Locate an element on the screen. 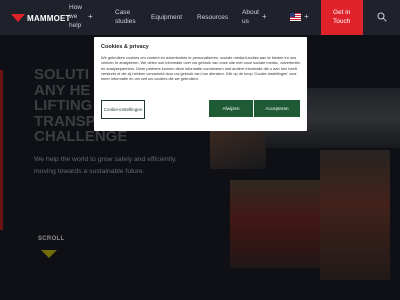 The width and height of the screenshot is (400, 300). reject-cookies-button: Afwijzen is located at coordinates (231, 108).